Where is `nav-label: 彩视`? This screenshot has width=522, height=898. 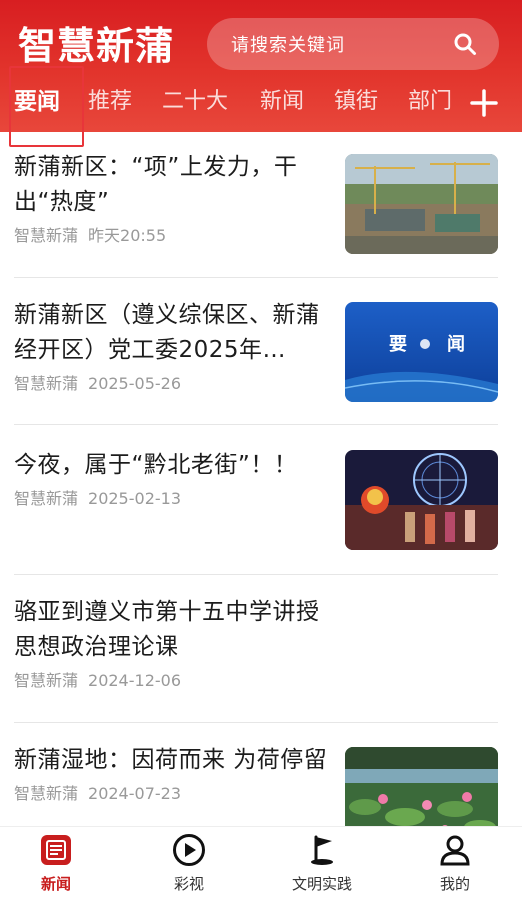 nav-label: 彩视 is located at coordinates (189, 883).